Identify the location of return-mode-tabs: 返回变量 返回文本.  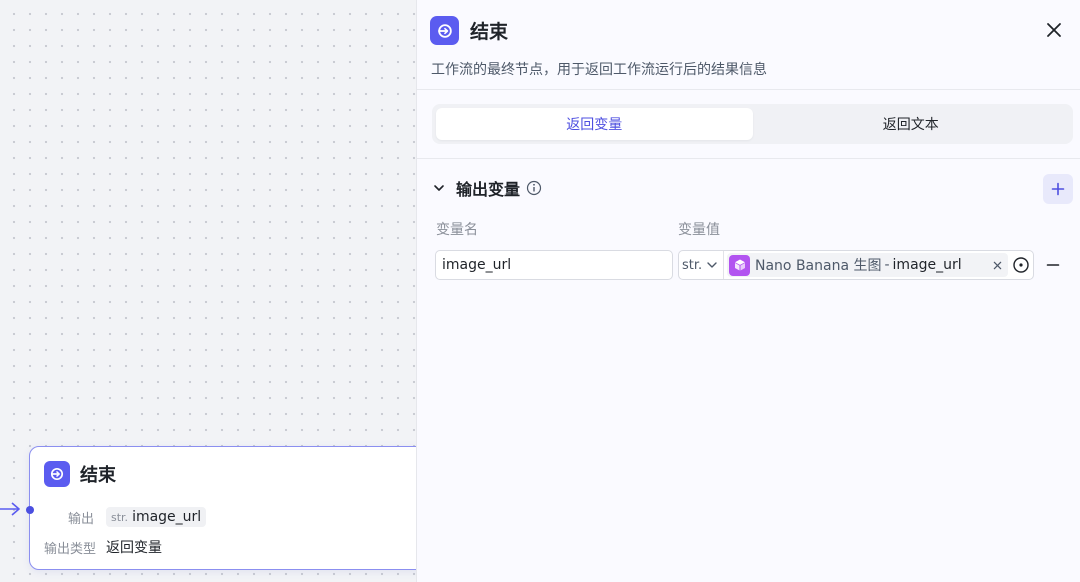
(752, 124).